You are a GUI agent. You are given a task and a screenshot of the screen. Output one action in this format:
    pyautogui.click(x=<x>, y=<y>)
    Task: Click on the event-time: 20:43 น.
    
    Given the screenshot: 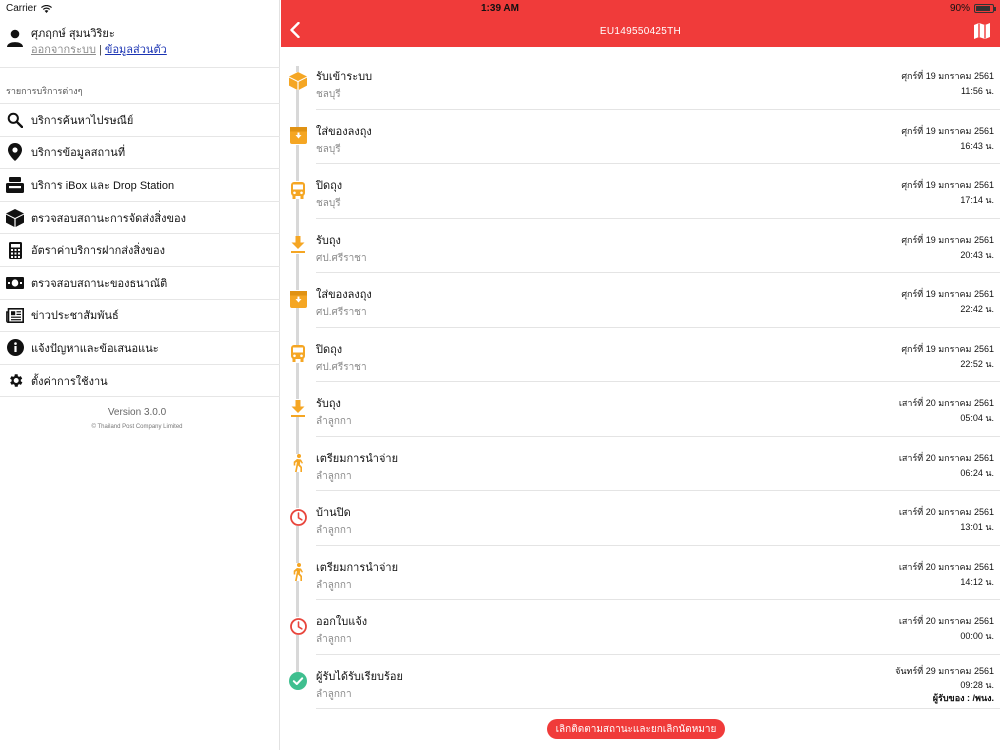 What is the action you would take?
    pyautogui.click(x=977, y=254)
    